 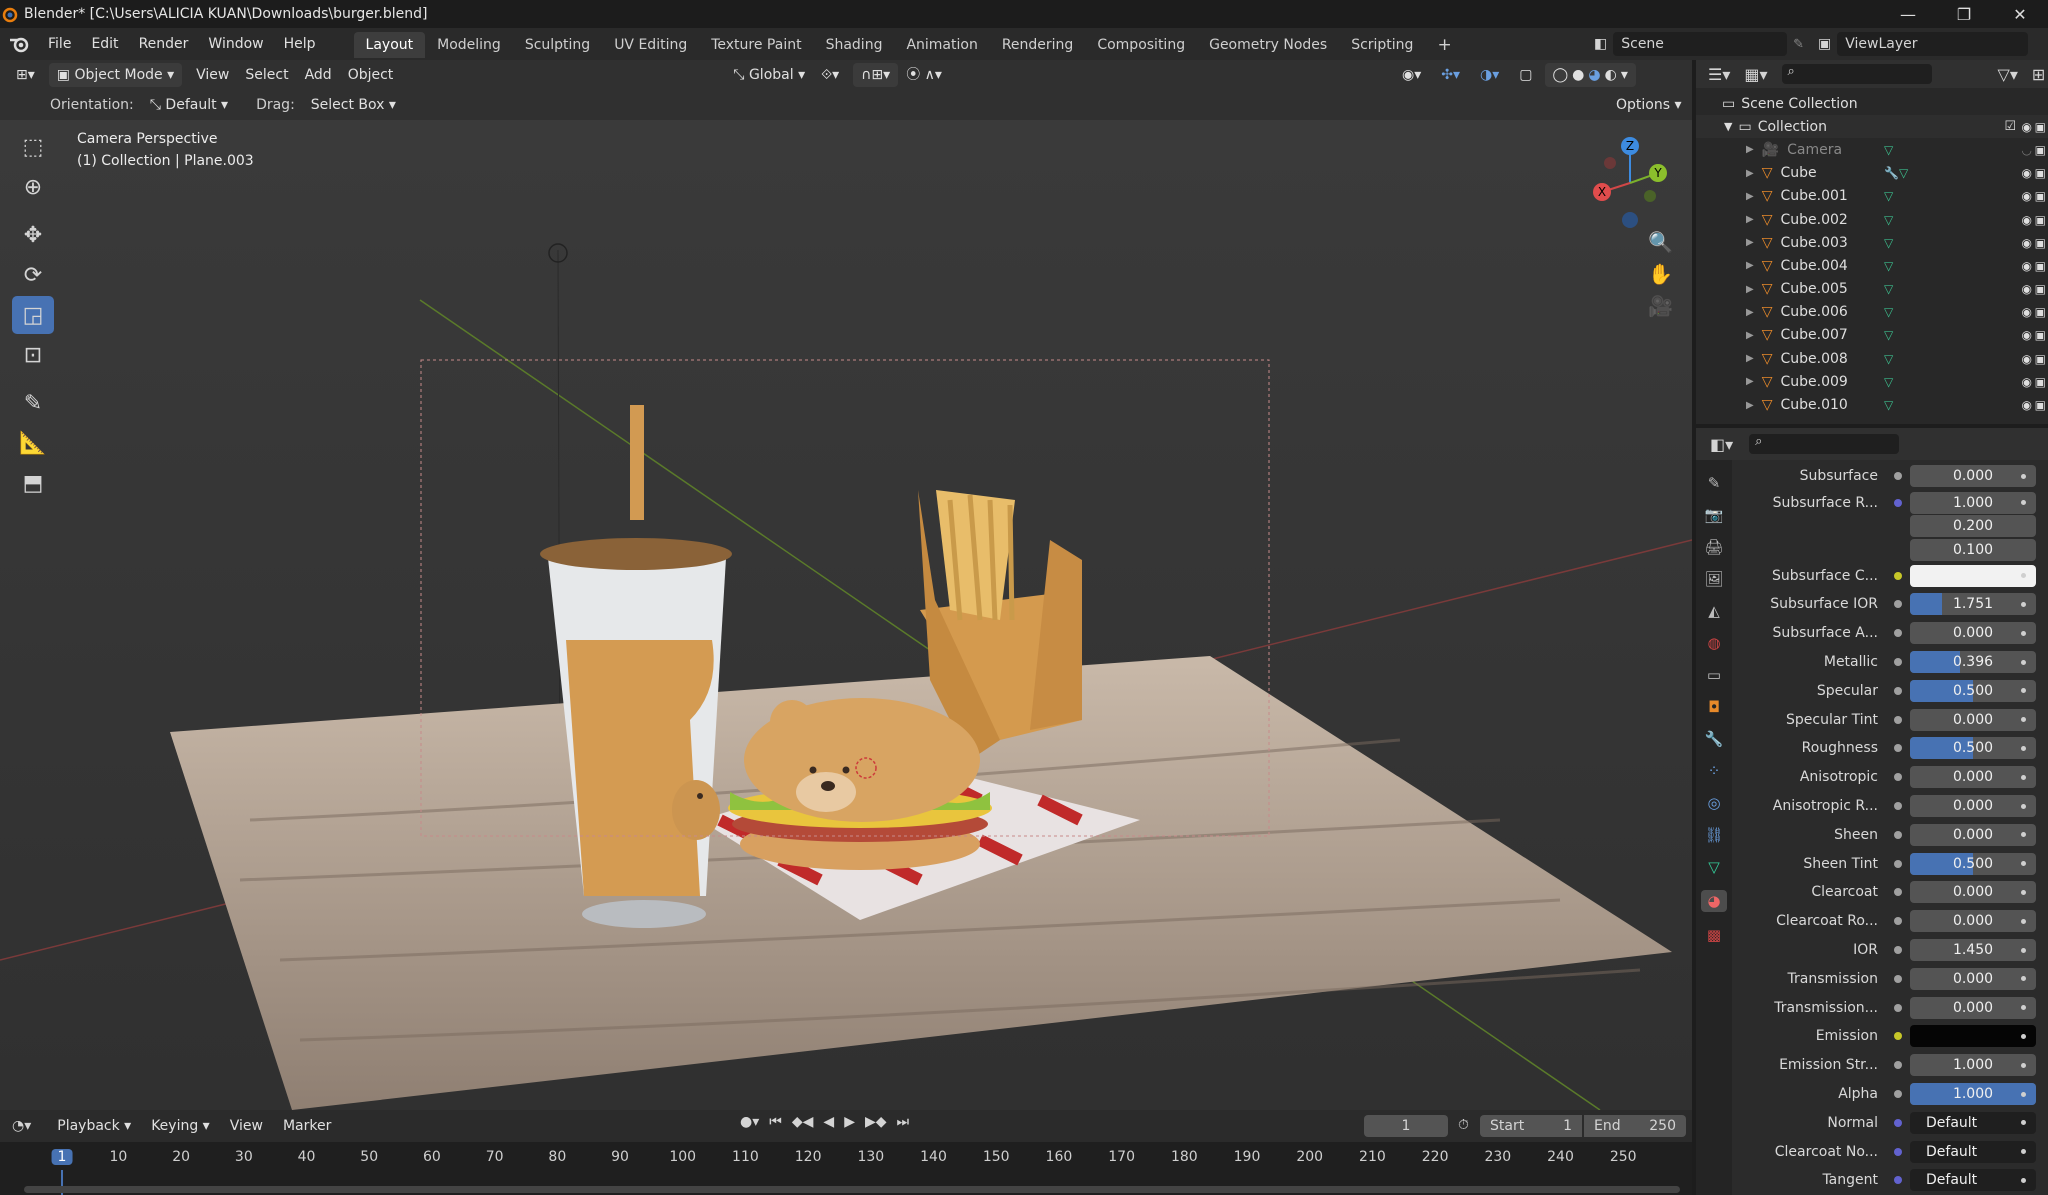 What do you see at coordinates (1630, 178) in the screenshot?
I see `navigation-gizmo: Z Y X` at bounding box center [1630, 178].